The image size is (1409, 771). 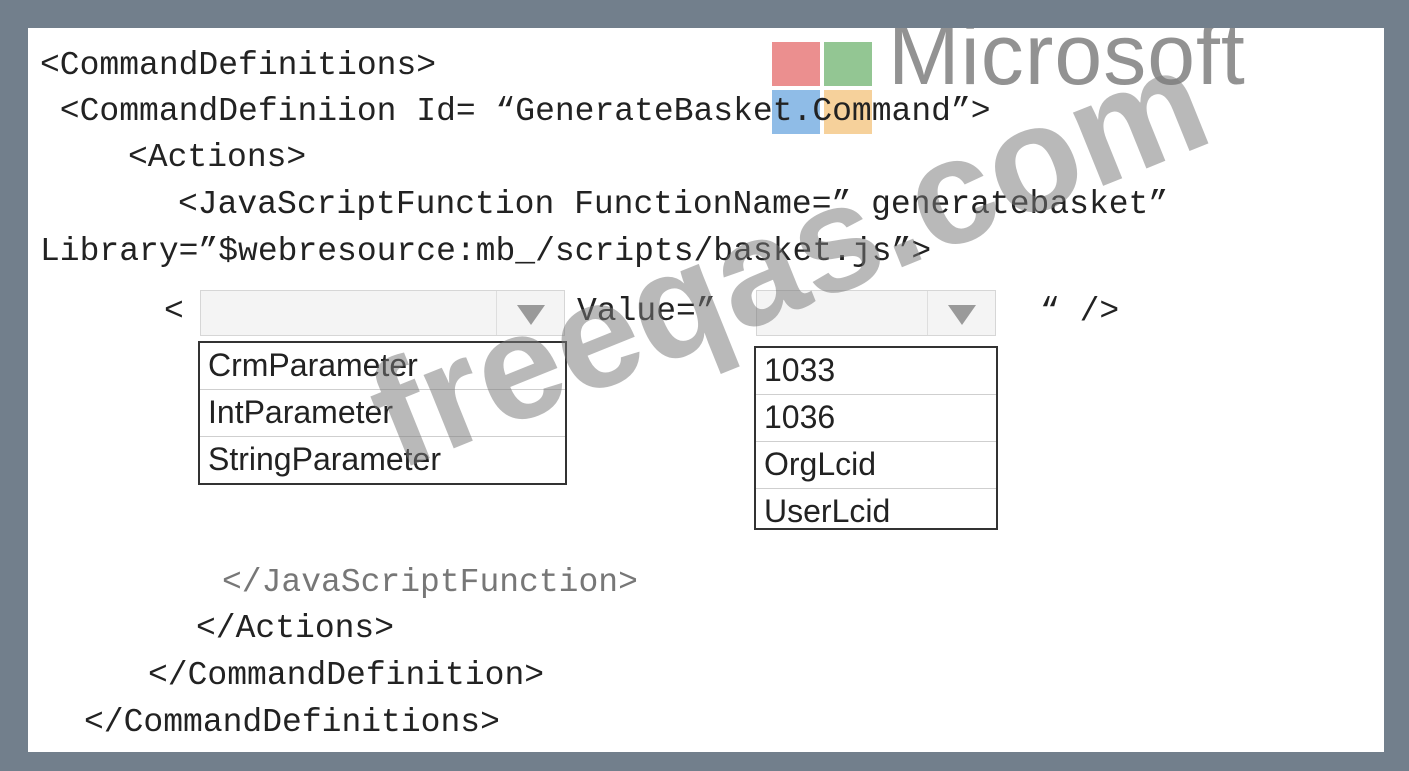 I want to click on value-label: Value=”, so click(x=646, y=311).